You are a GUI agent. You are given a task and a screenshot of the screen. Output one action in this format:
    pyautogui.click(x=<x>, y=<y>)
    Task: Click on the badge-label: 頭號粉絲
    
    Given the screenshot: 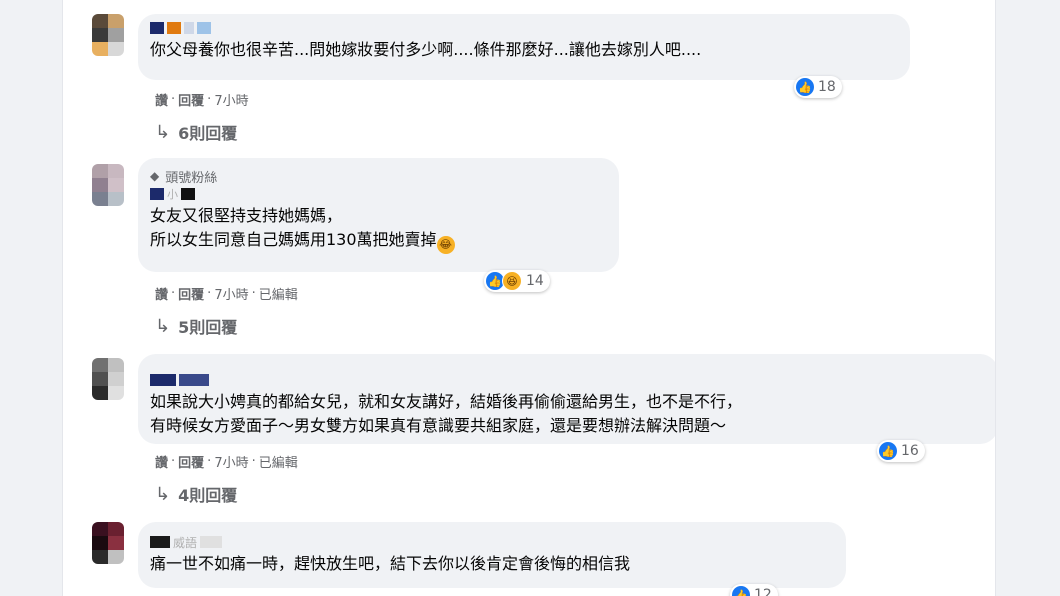 What is the action you would take?
    pyautogui.click(x=191, y=178)
    